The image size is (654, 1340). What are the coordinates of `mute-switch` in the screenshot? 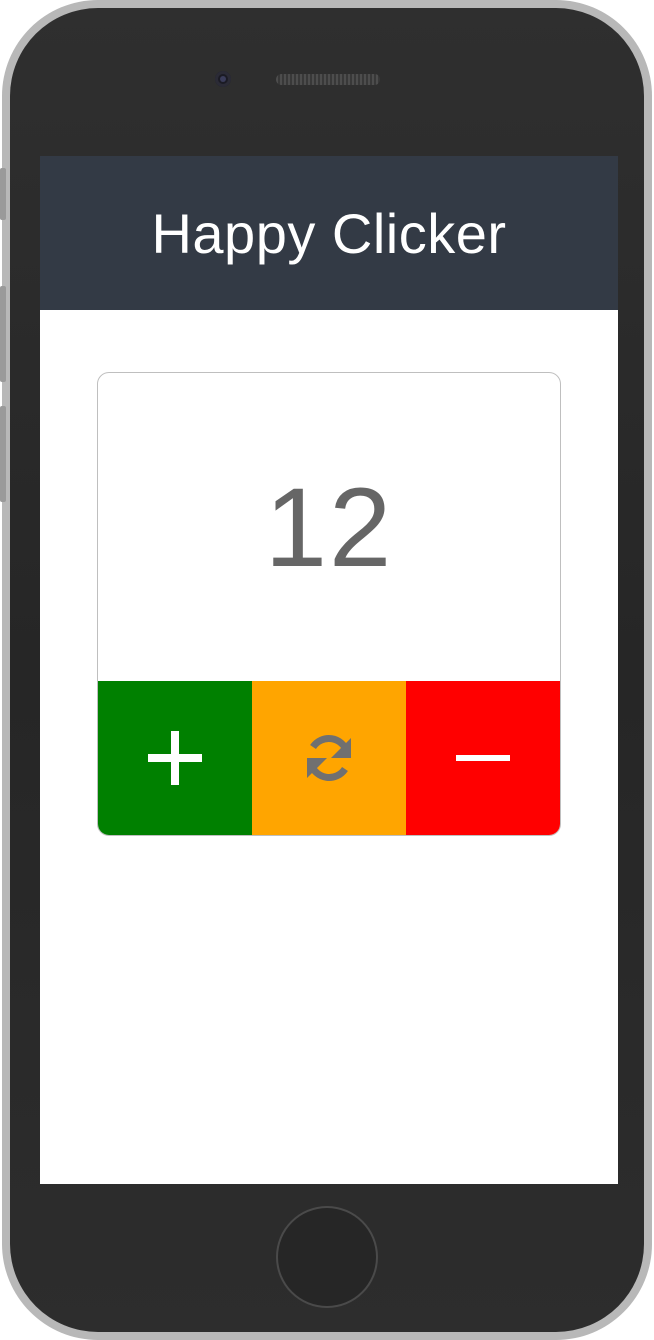 It's located at (3, 194).